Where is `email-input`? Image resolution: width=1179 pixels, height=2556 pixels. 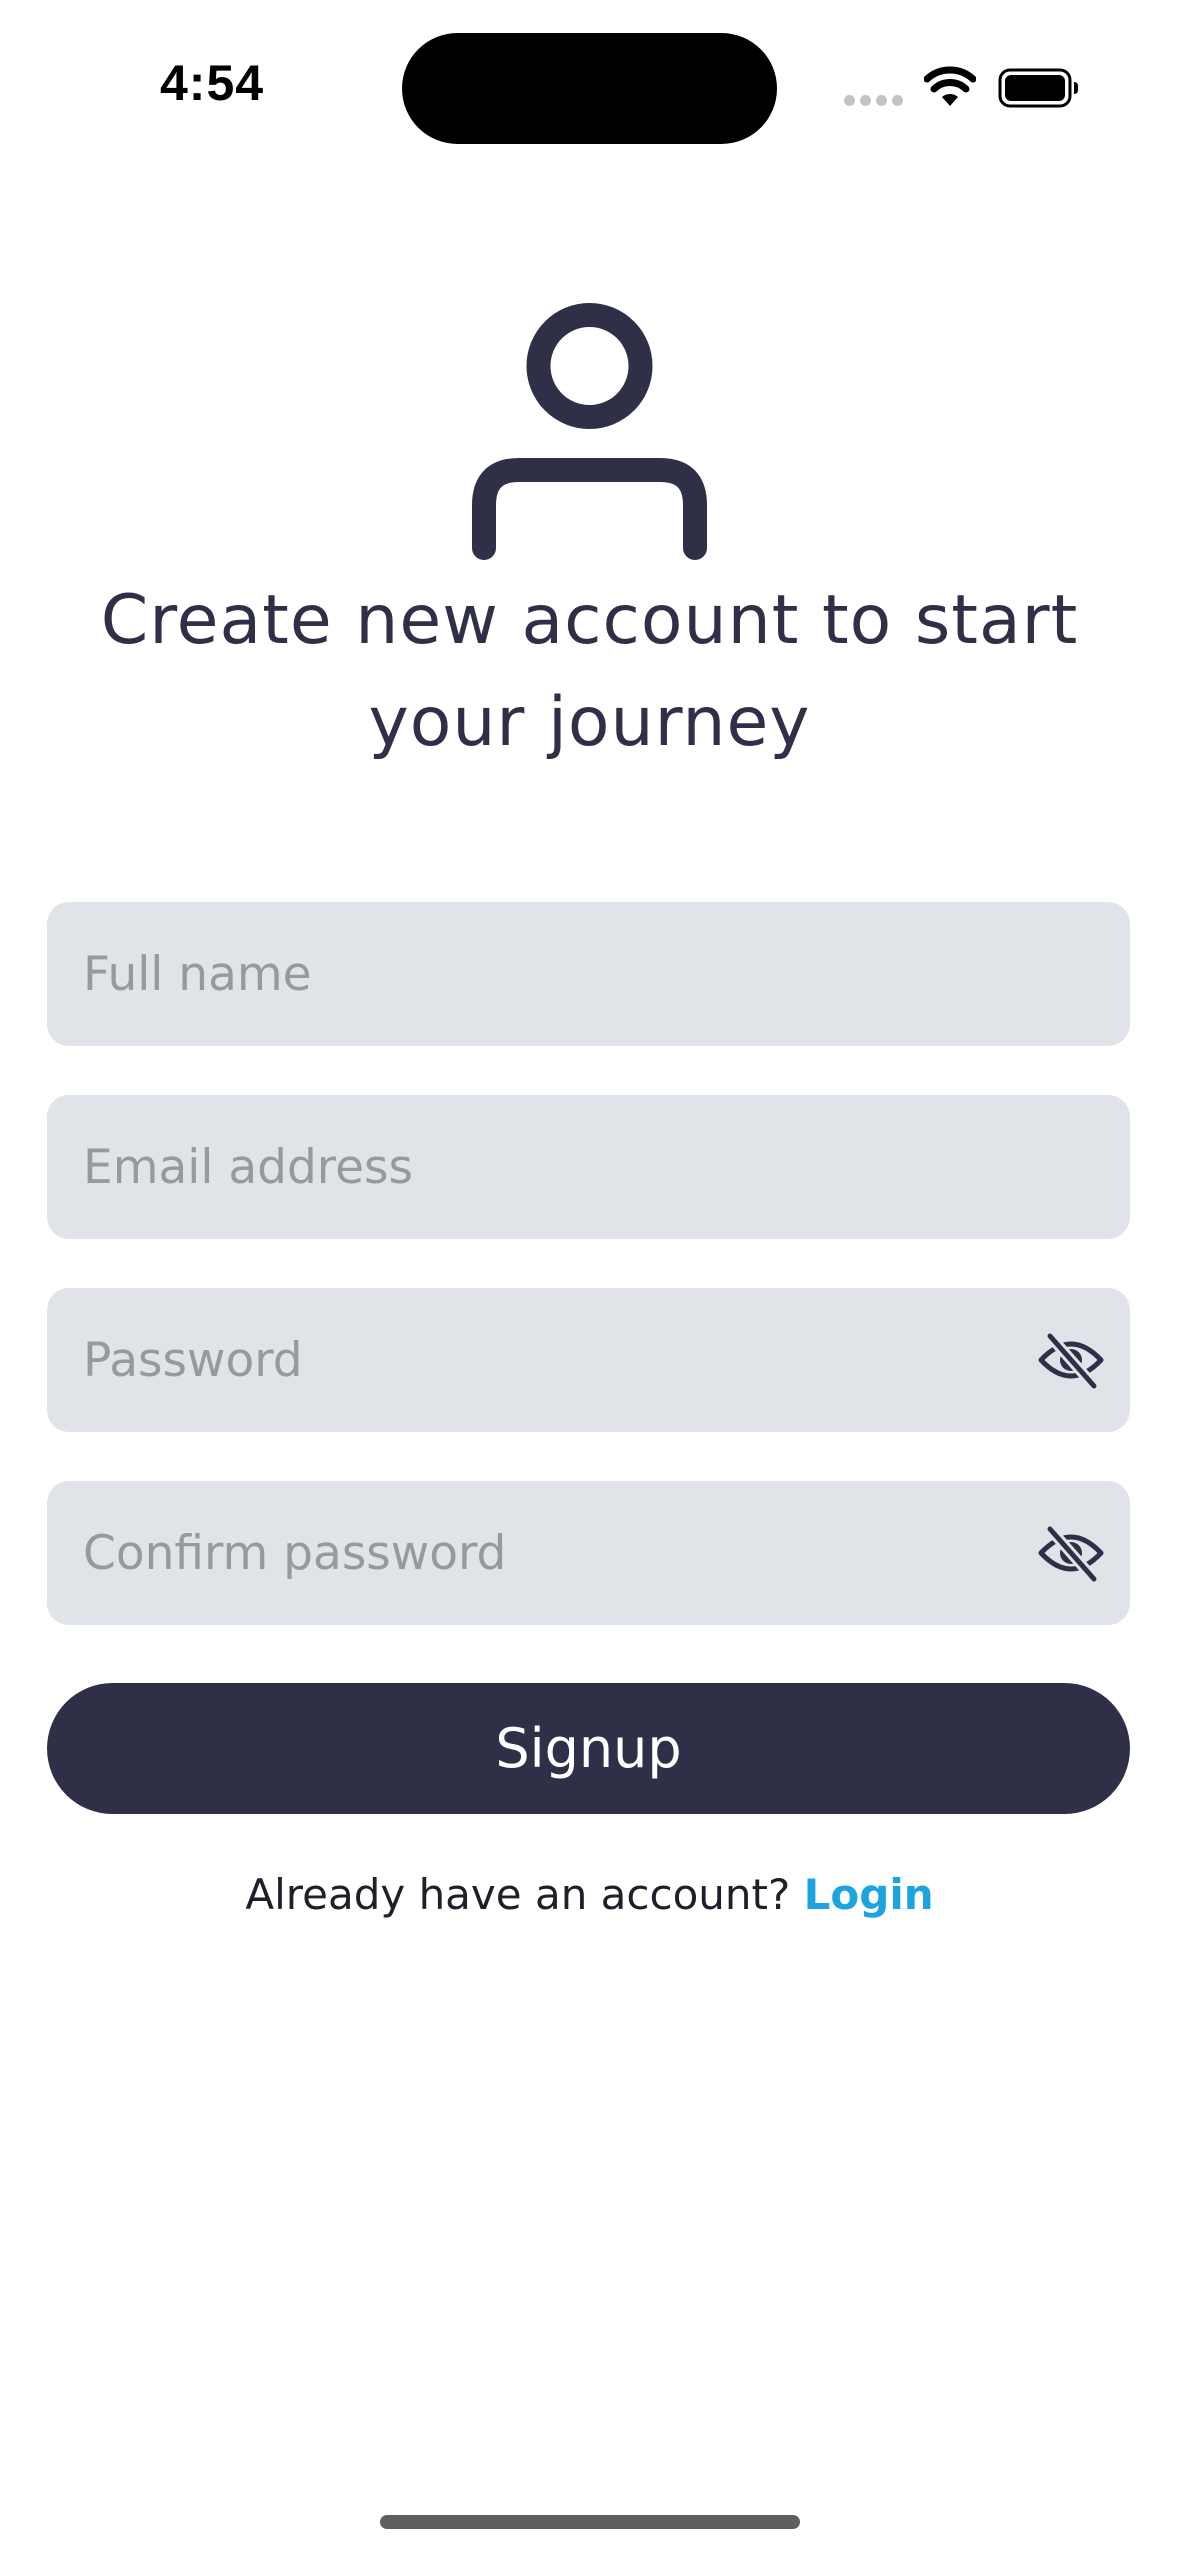
email-input is located at coordinates (588, 1167).